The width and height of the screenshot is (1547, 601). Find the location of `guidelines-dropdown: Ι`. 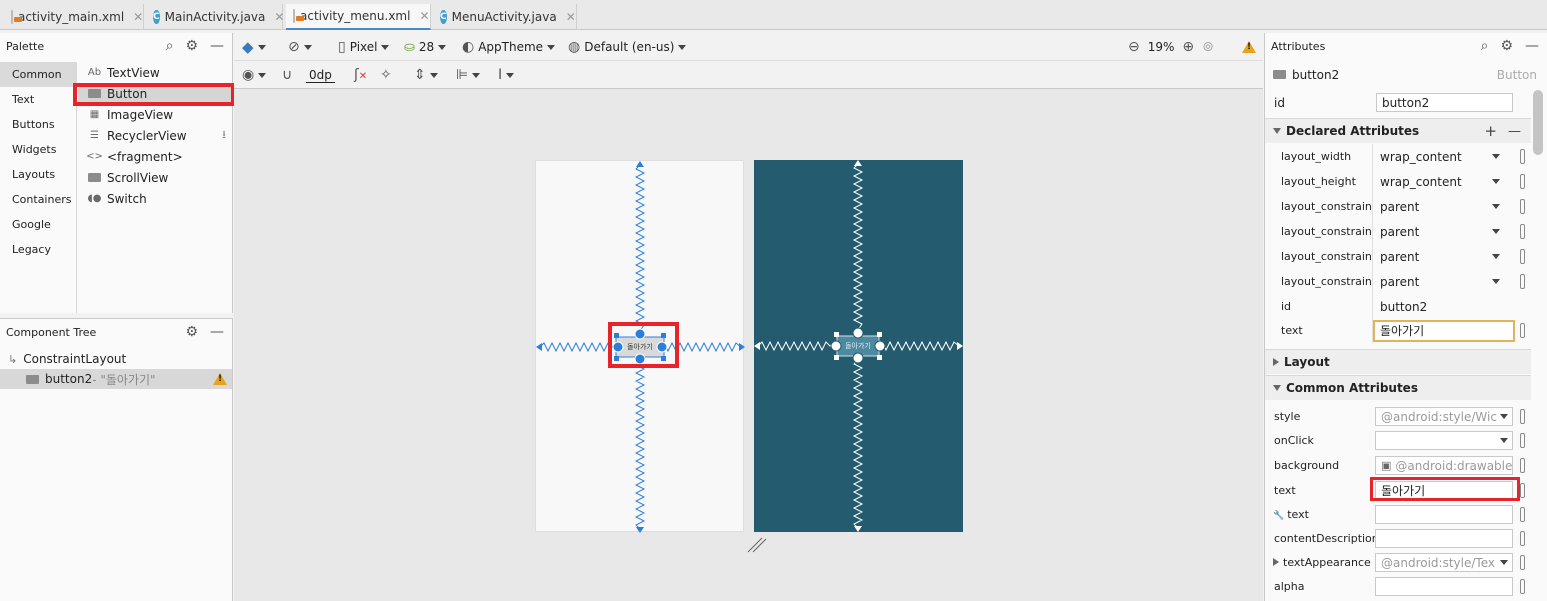

guidelines-dropdown: Ι is located at coordinates (506, 75).